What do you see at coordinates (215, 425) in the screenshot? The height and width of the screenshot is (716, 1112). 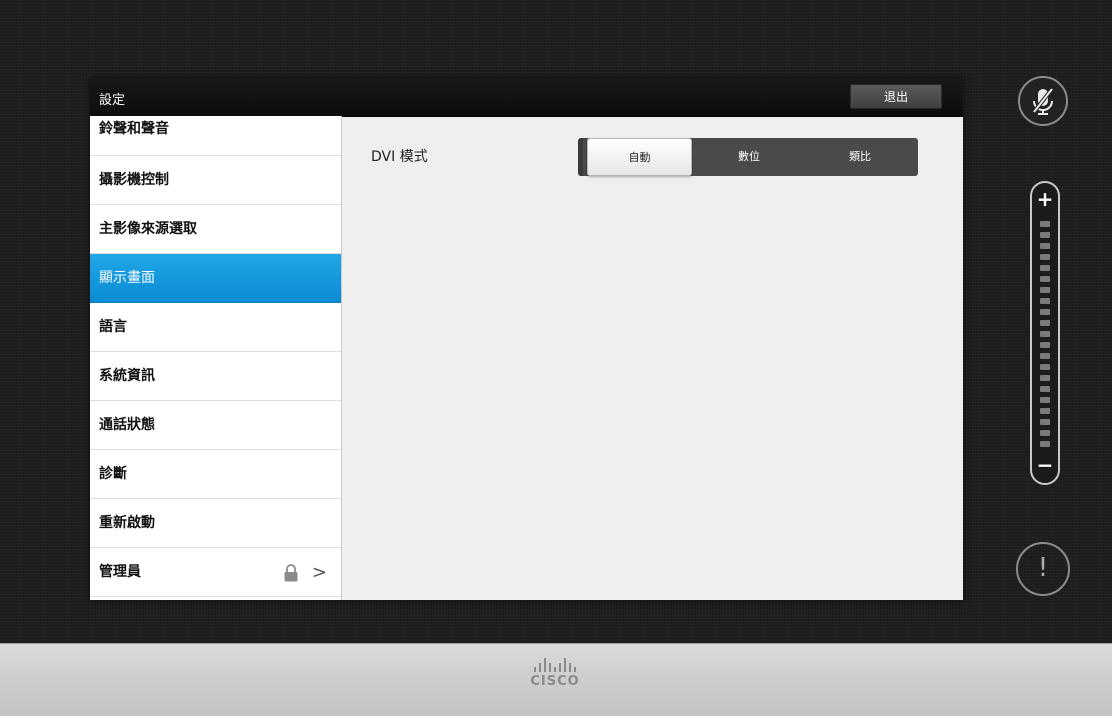 I see `sidebar-item-call-status: 通話狀態` at bounding box center [215, 425].